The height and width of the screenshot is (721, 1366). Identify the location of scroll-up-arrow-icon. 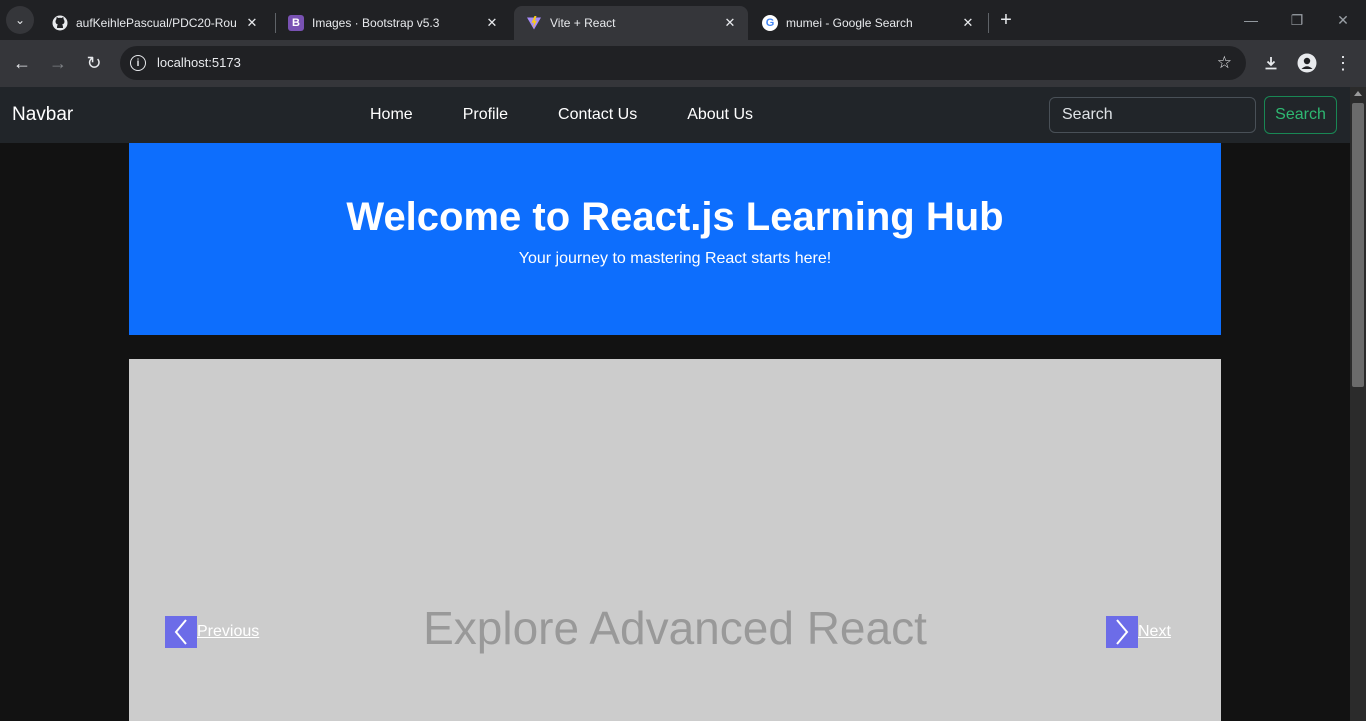
(1358, 93).